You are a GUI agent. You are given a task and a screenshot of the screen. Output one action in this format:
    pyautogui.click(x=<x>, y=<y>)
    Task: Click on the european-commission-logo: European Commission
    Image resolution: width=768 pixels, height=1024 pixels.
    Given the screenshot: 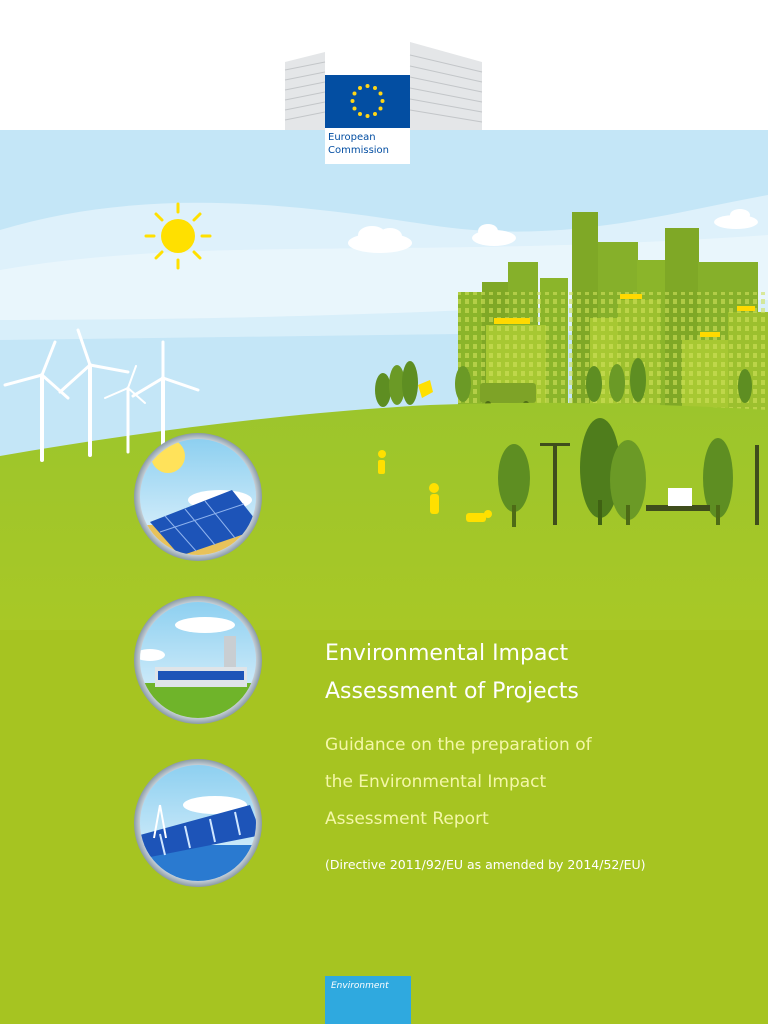 What is the action you would take?
    pyautogui.click(x=367, y=119)
    